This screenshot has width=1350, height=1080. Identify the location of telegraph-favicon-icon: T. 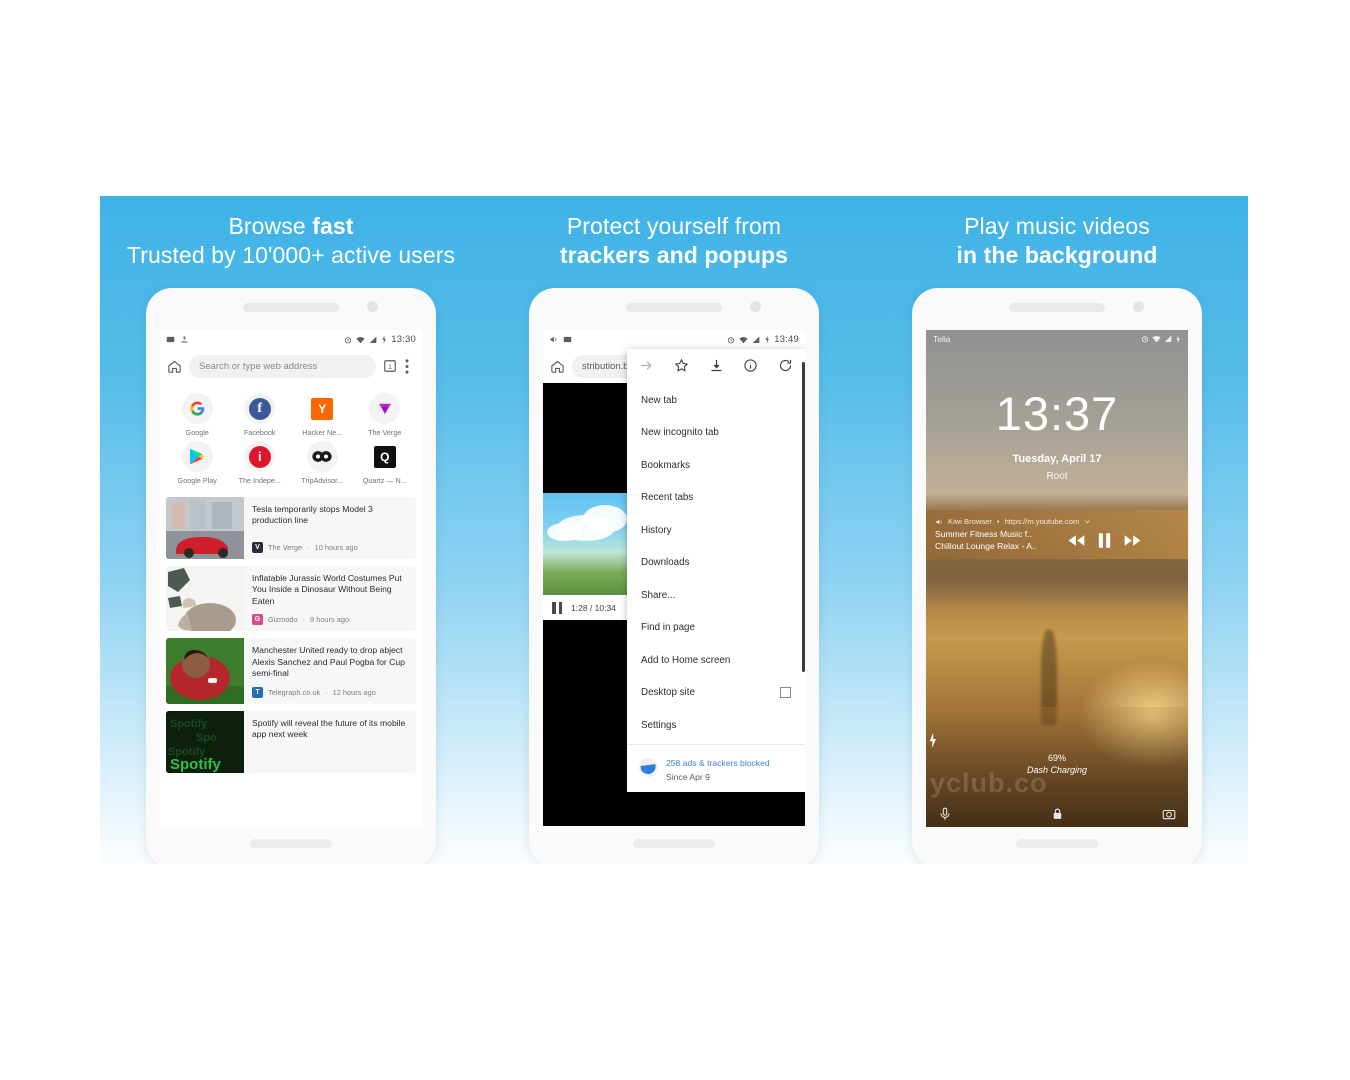
(257, 692).